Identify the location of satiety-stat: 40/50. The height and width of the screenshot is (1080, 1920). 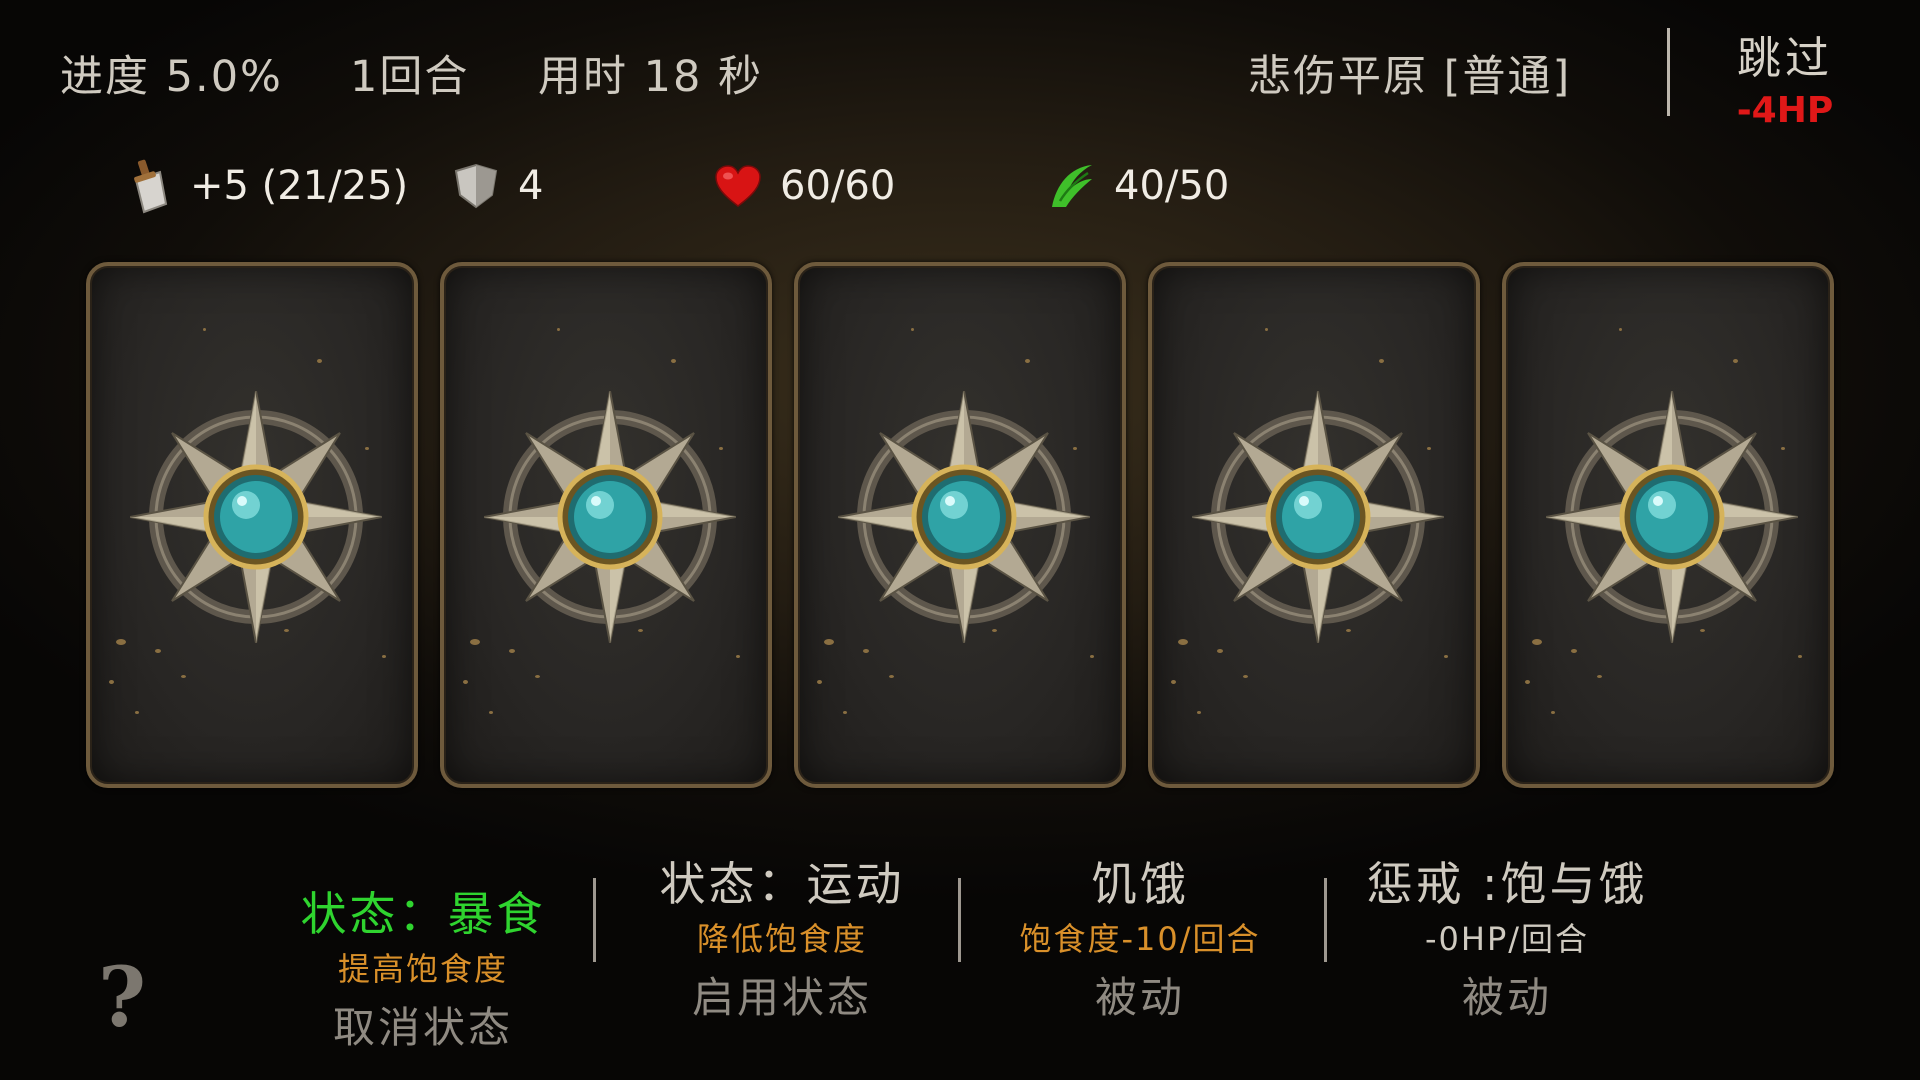
(1137, 186).